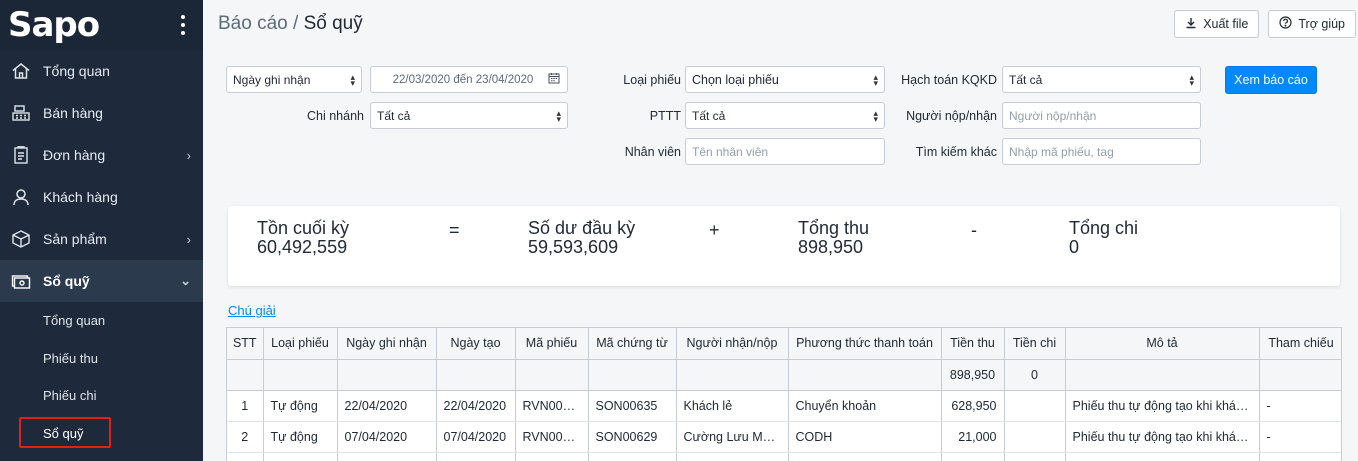 The width and height of the screenshot is (1358, 461). I want to click on other-search-label: Tìm kiếm khác, so click(956, 152).